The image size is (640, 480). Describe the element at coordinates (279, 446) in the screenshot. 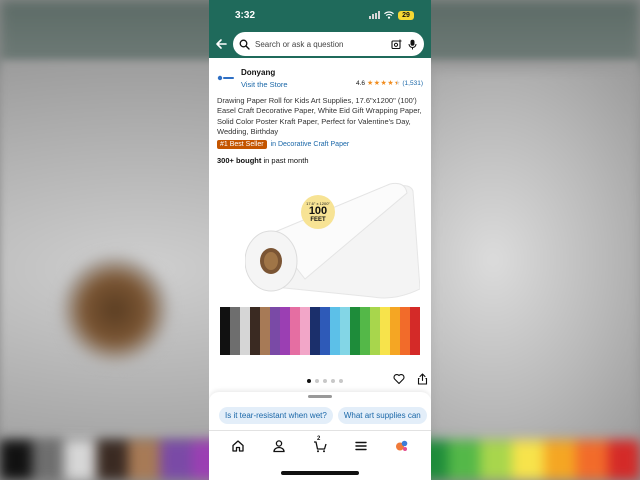

I see `account-icon` at that location.